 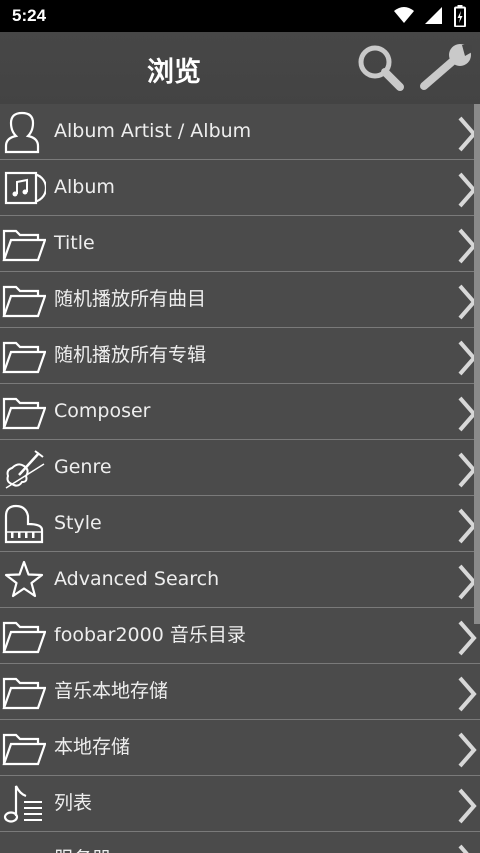 I want to click on status-icons, so click(x=427, y=17).